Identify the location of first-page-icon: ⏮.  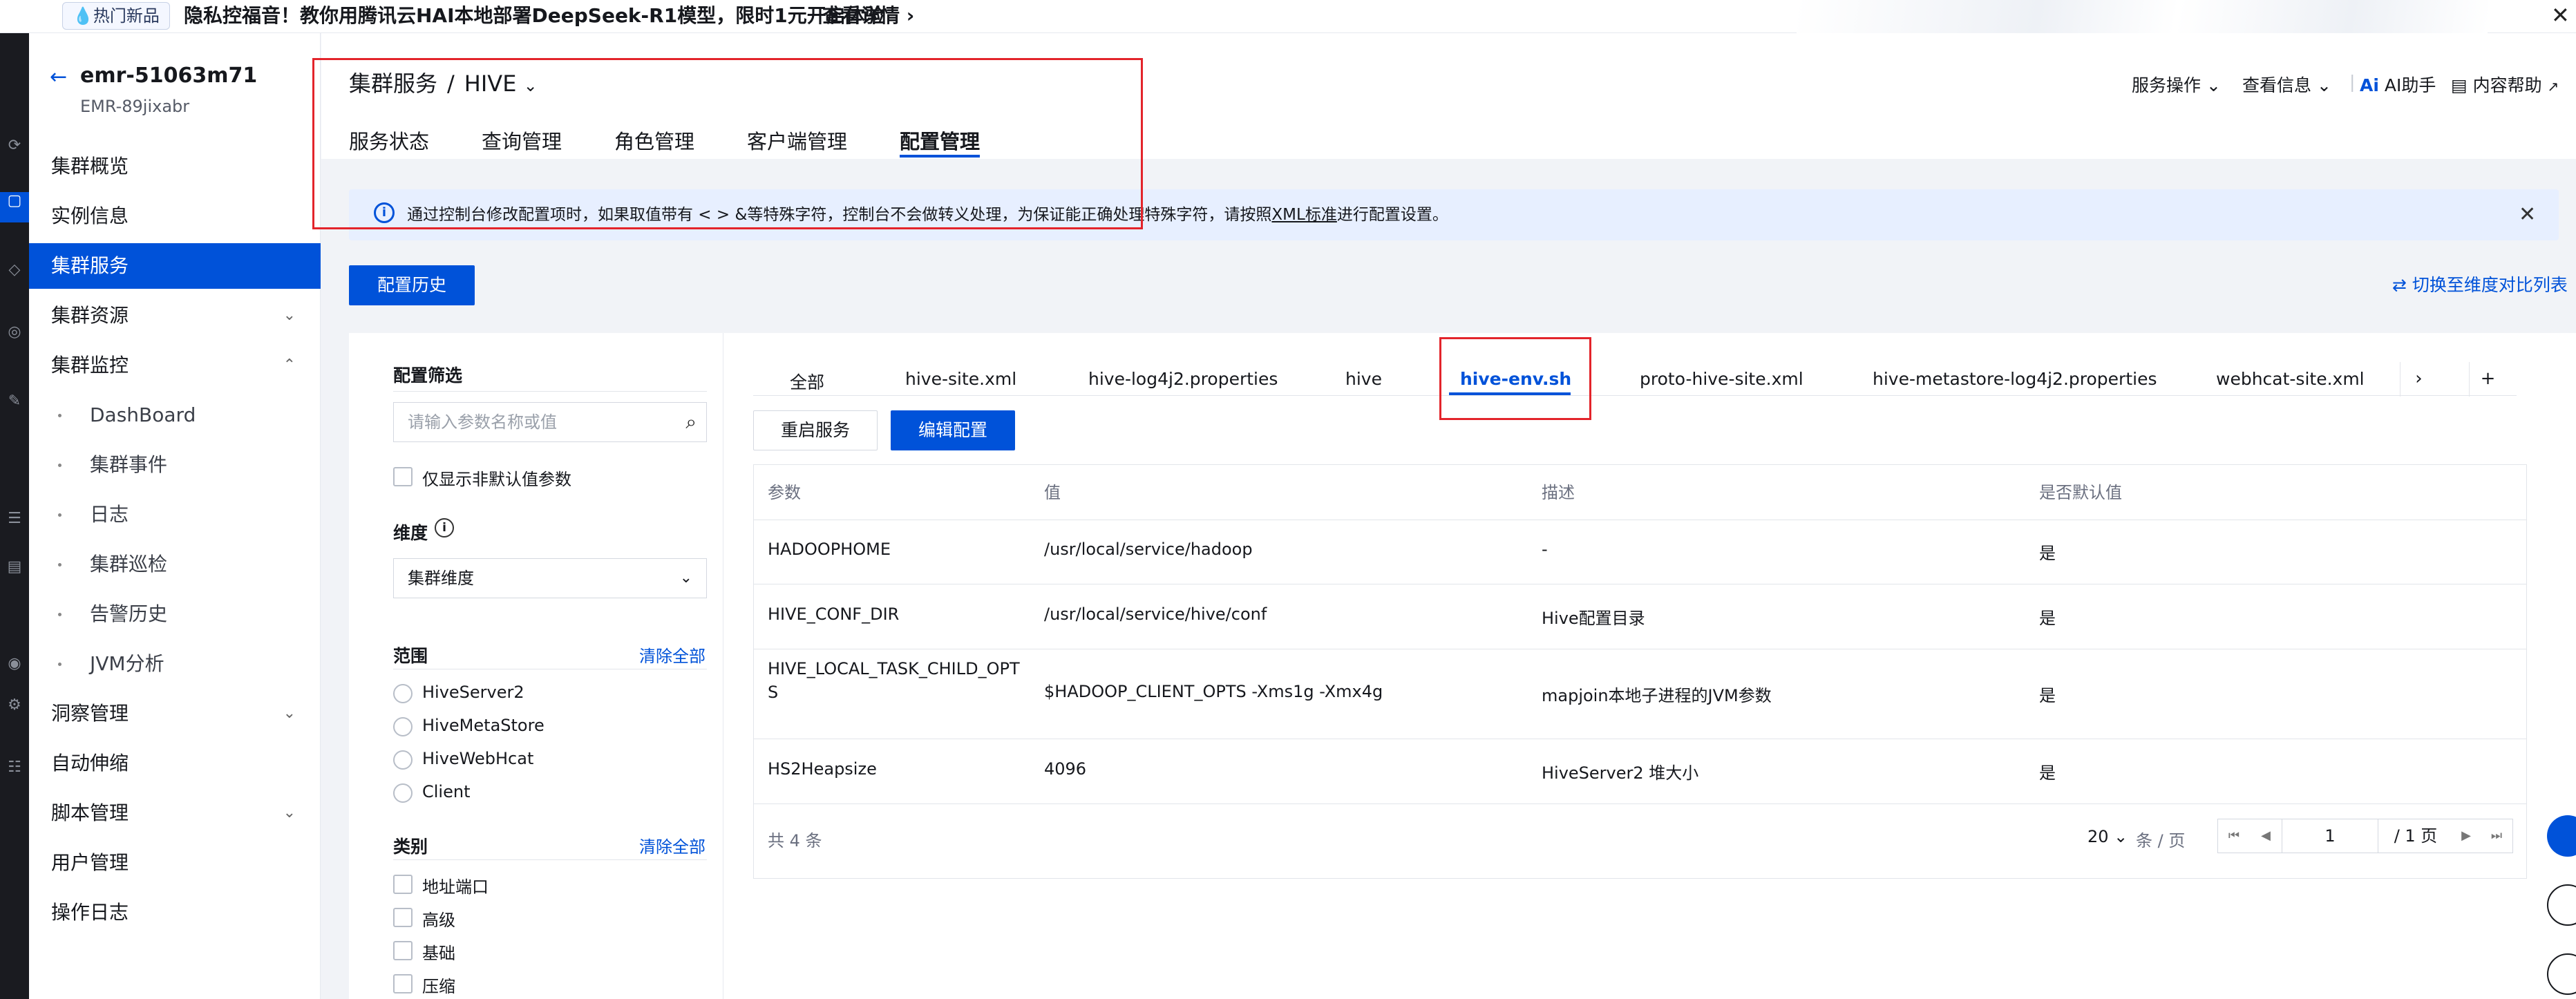
(2234, 836).